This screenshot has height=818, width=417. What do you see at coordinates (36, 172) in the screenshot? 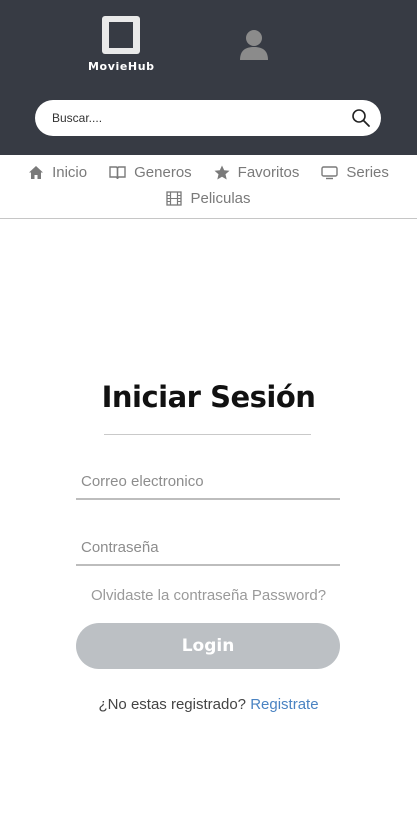
I see `home-icon` at bounding box center [36, 172].